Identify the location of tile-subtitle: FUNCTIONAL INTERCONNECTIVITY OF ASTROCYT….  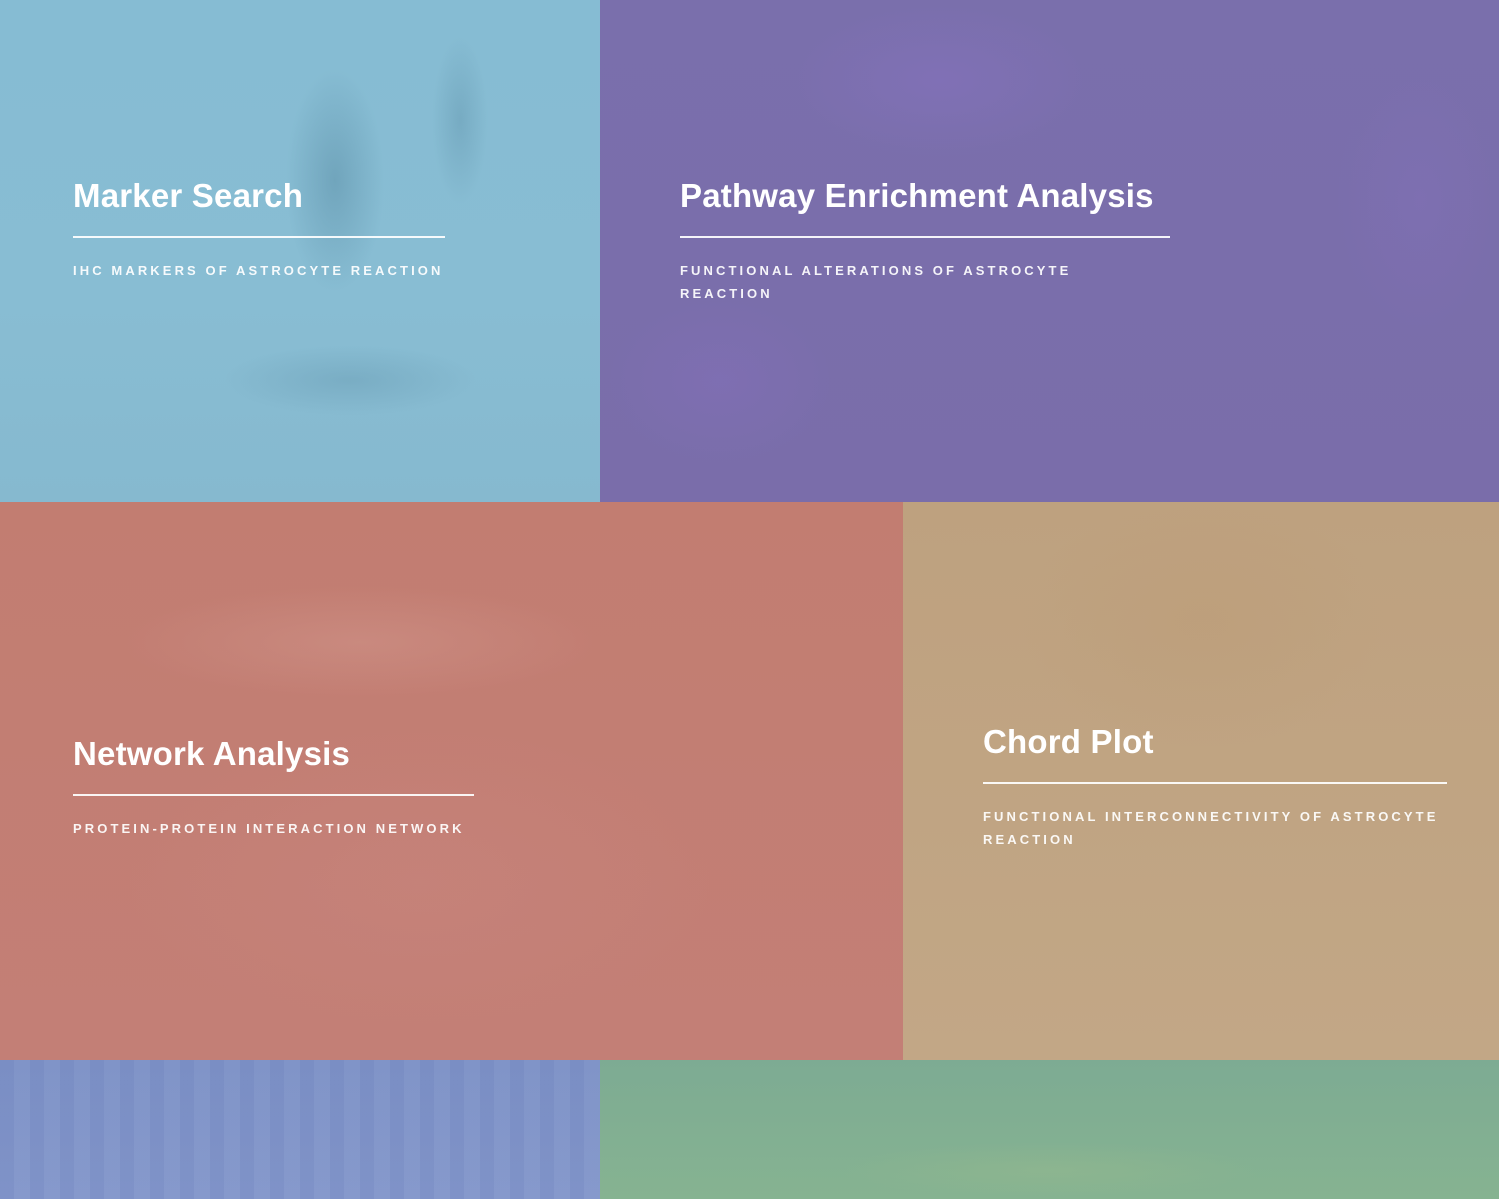
(1211, 828).